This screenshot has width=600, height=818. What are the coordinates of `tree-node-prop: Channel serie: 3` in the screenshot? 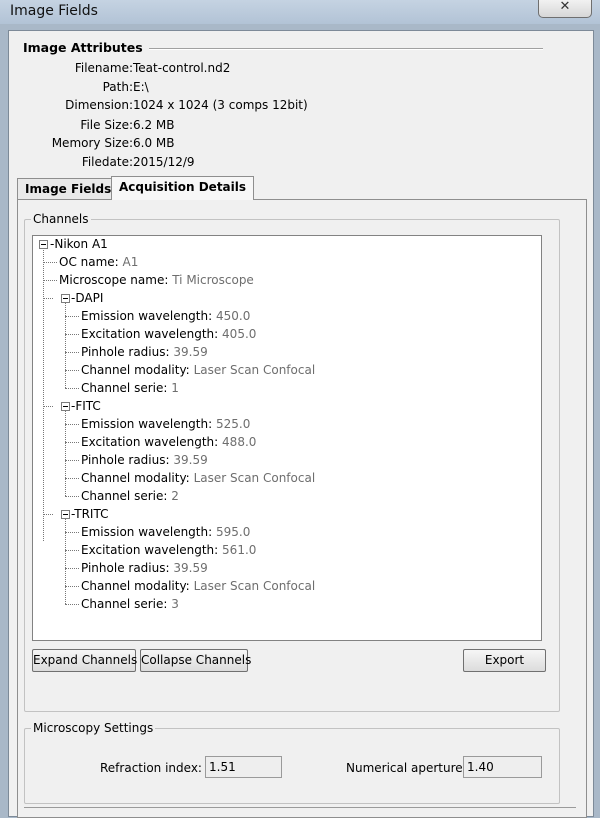 It's located at (130, 604).